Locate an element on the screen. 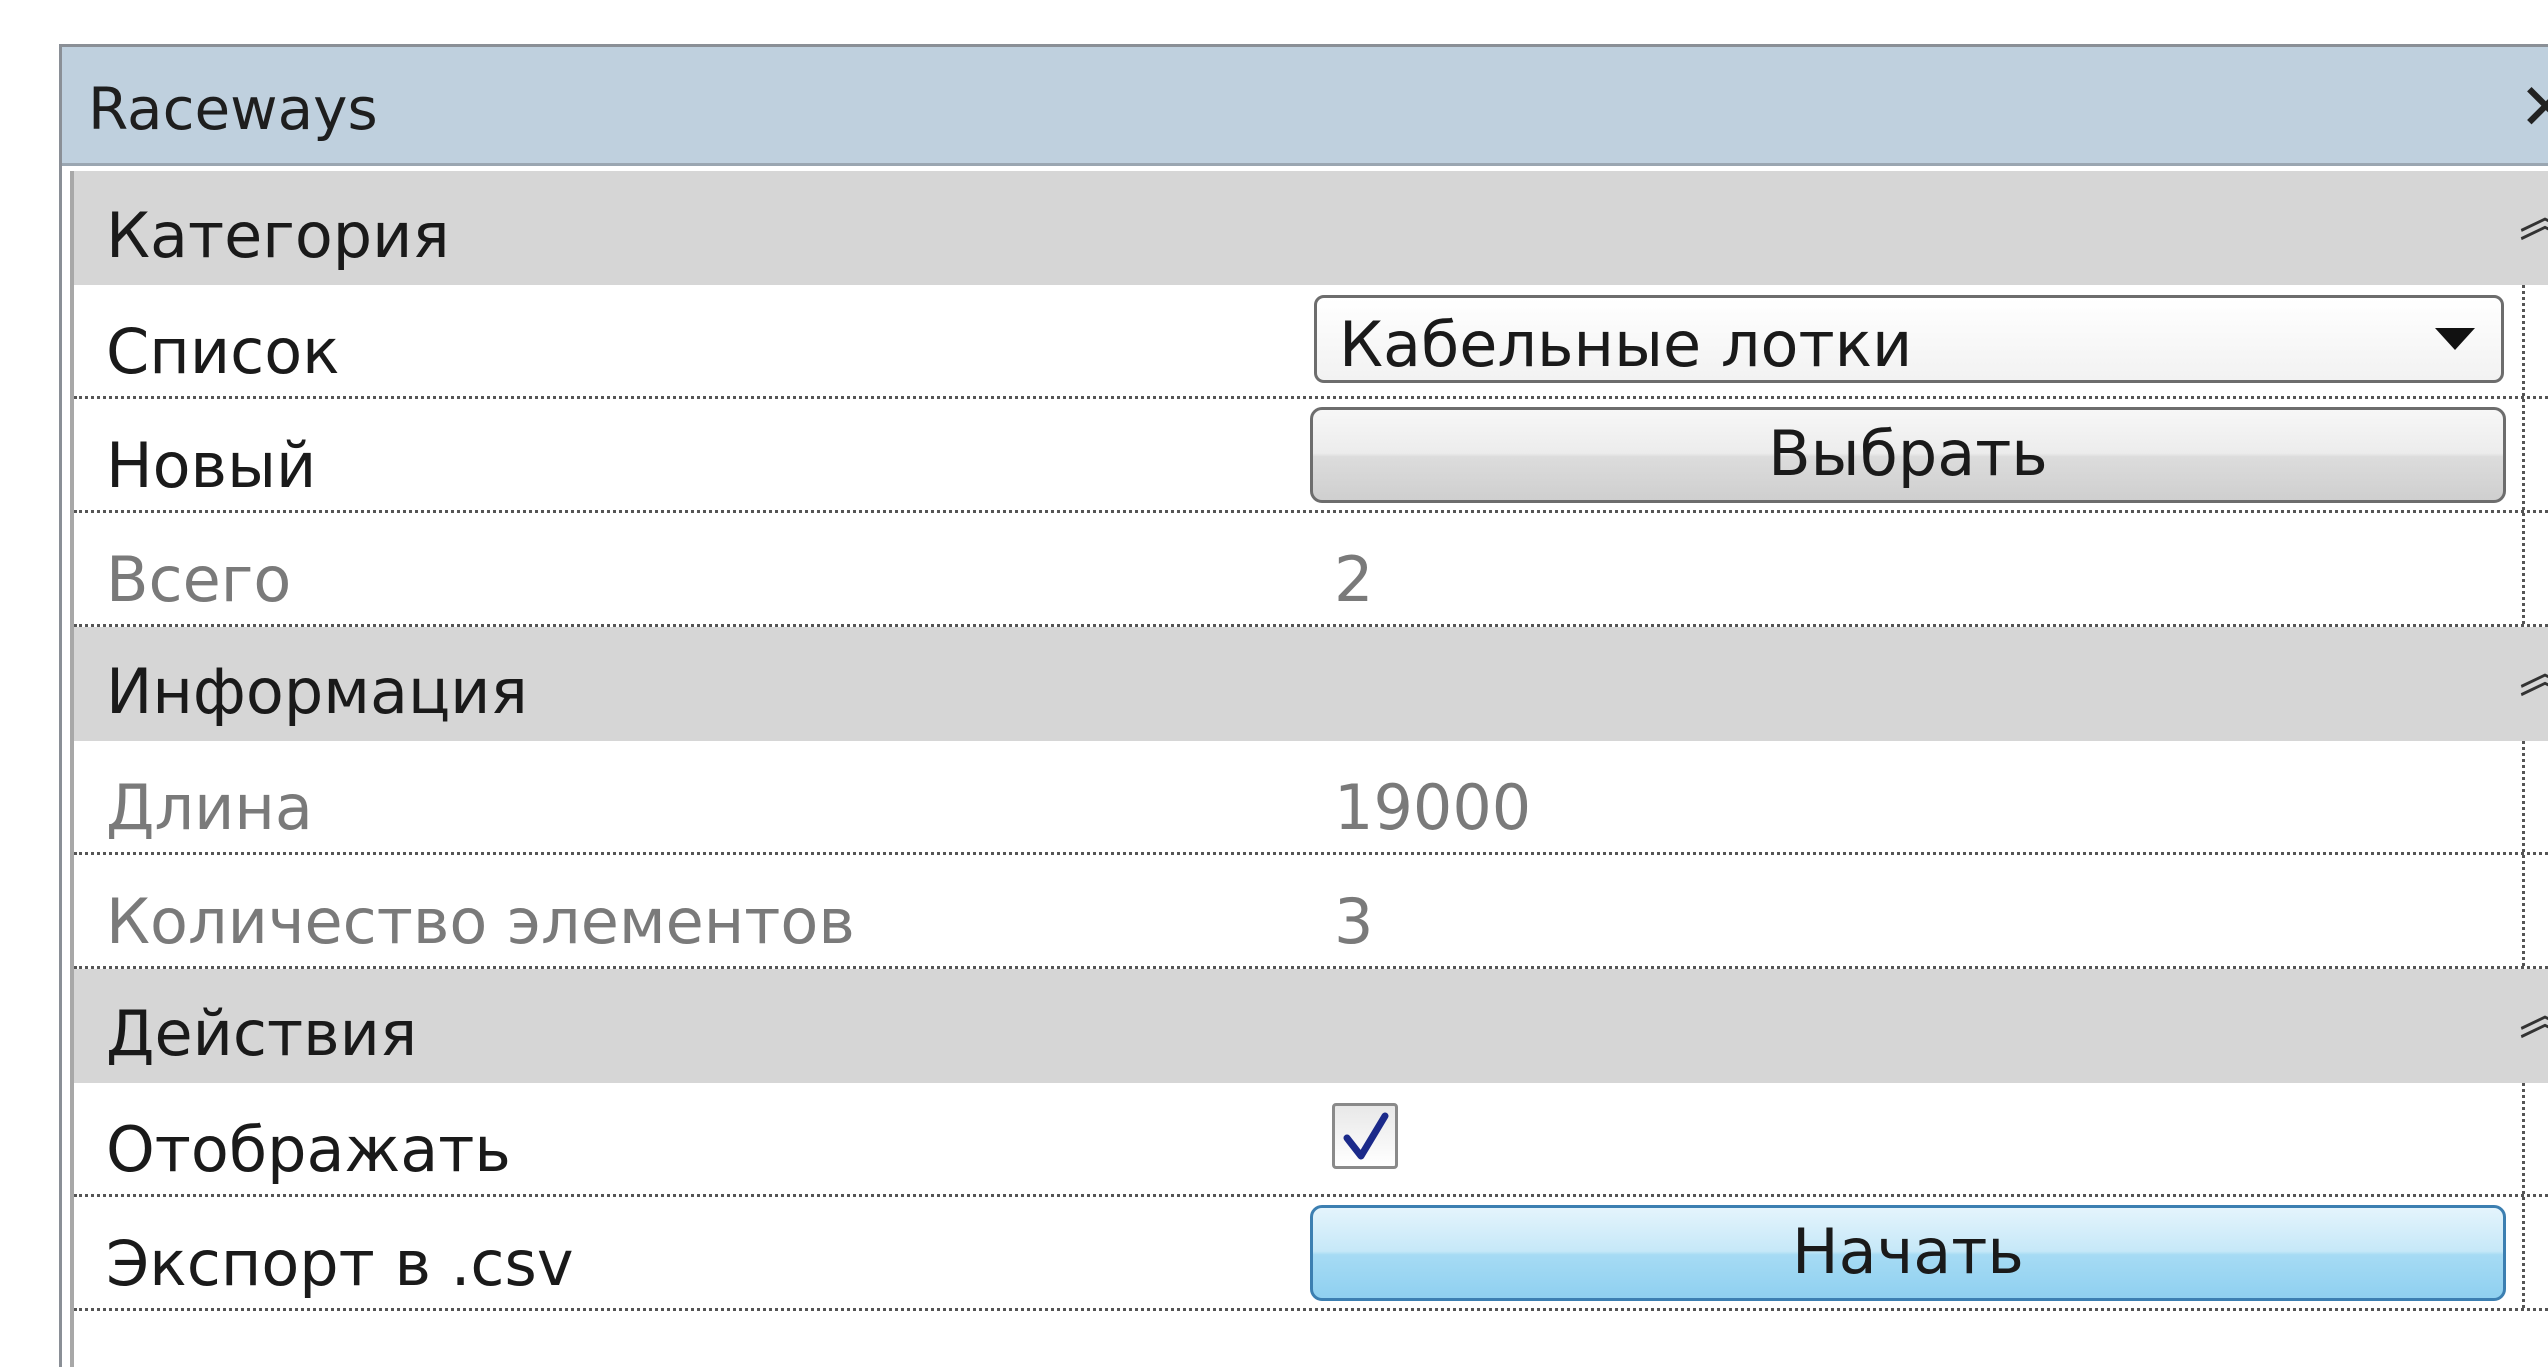 The height and width of the screenshot is (1367, 2548). checkmark-icon is located at coordinates (1366, 1136).